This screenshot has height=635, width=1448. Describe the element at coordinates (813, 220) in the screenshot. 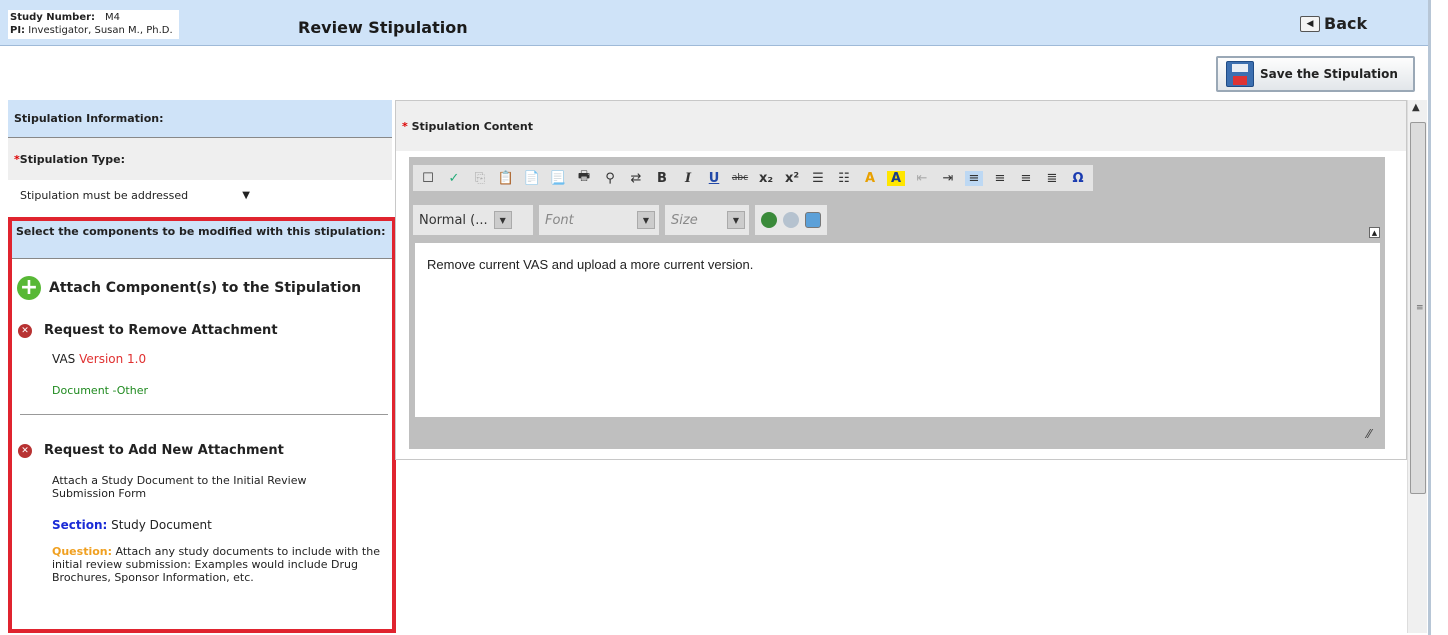

I see `image-icon` at that location.